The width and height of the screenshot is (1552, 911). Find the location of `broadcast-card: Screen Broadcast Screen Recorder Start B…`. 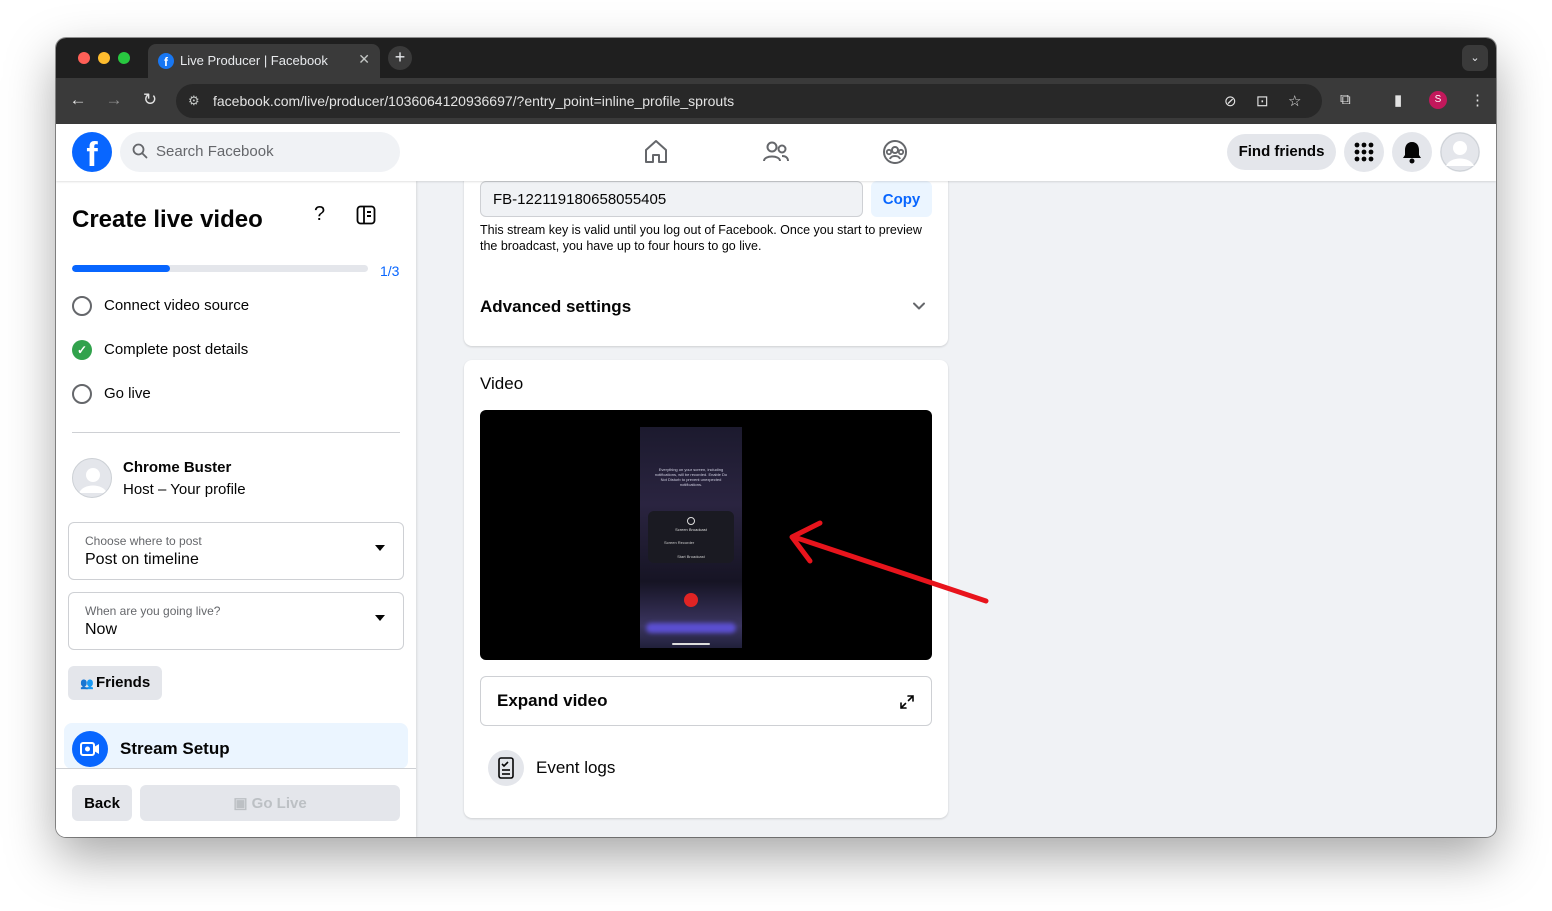

broadcast-card: Screen Broadcast Screen Recorder Start B… is located at coordinates (691, 537).